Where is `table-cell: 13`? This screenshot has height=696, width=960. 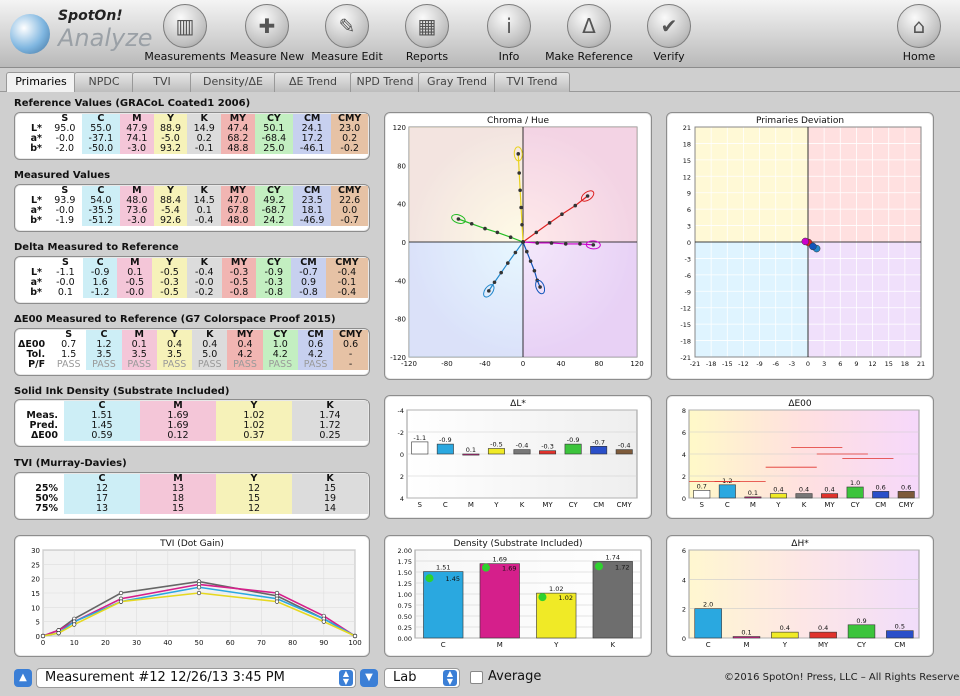
table-cell: 13 is located at coordinates (102, 509).